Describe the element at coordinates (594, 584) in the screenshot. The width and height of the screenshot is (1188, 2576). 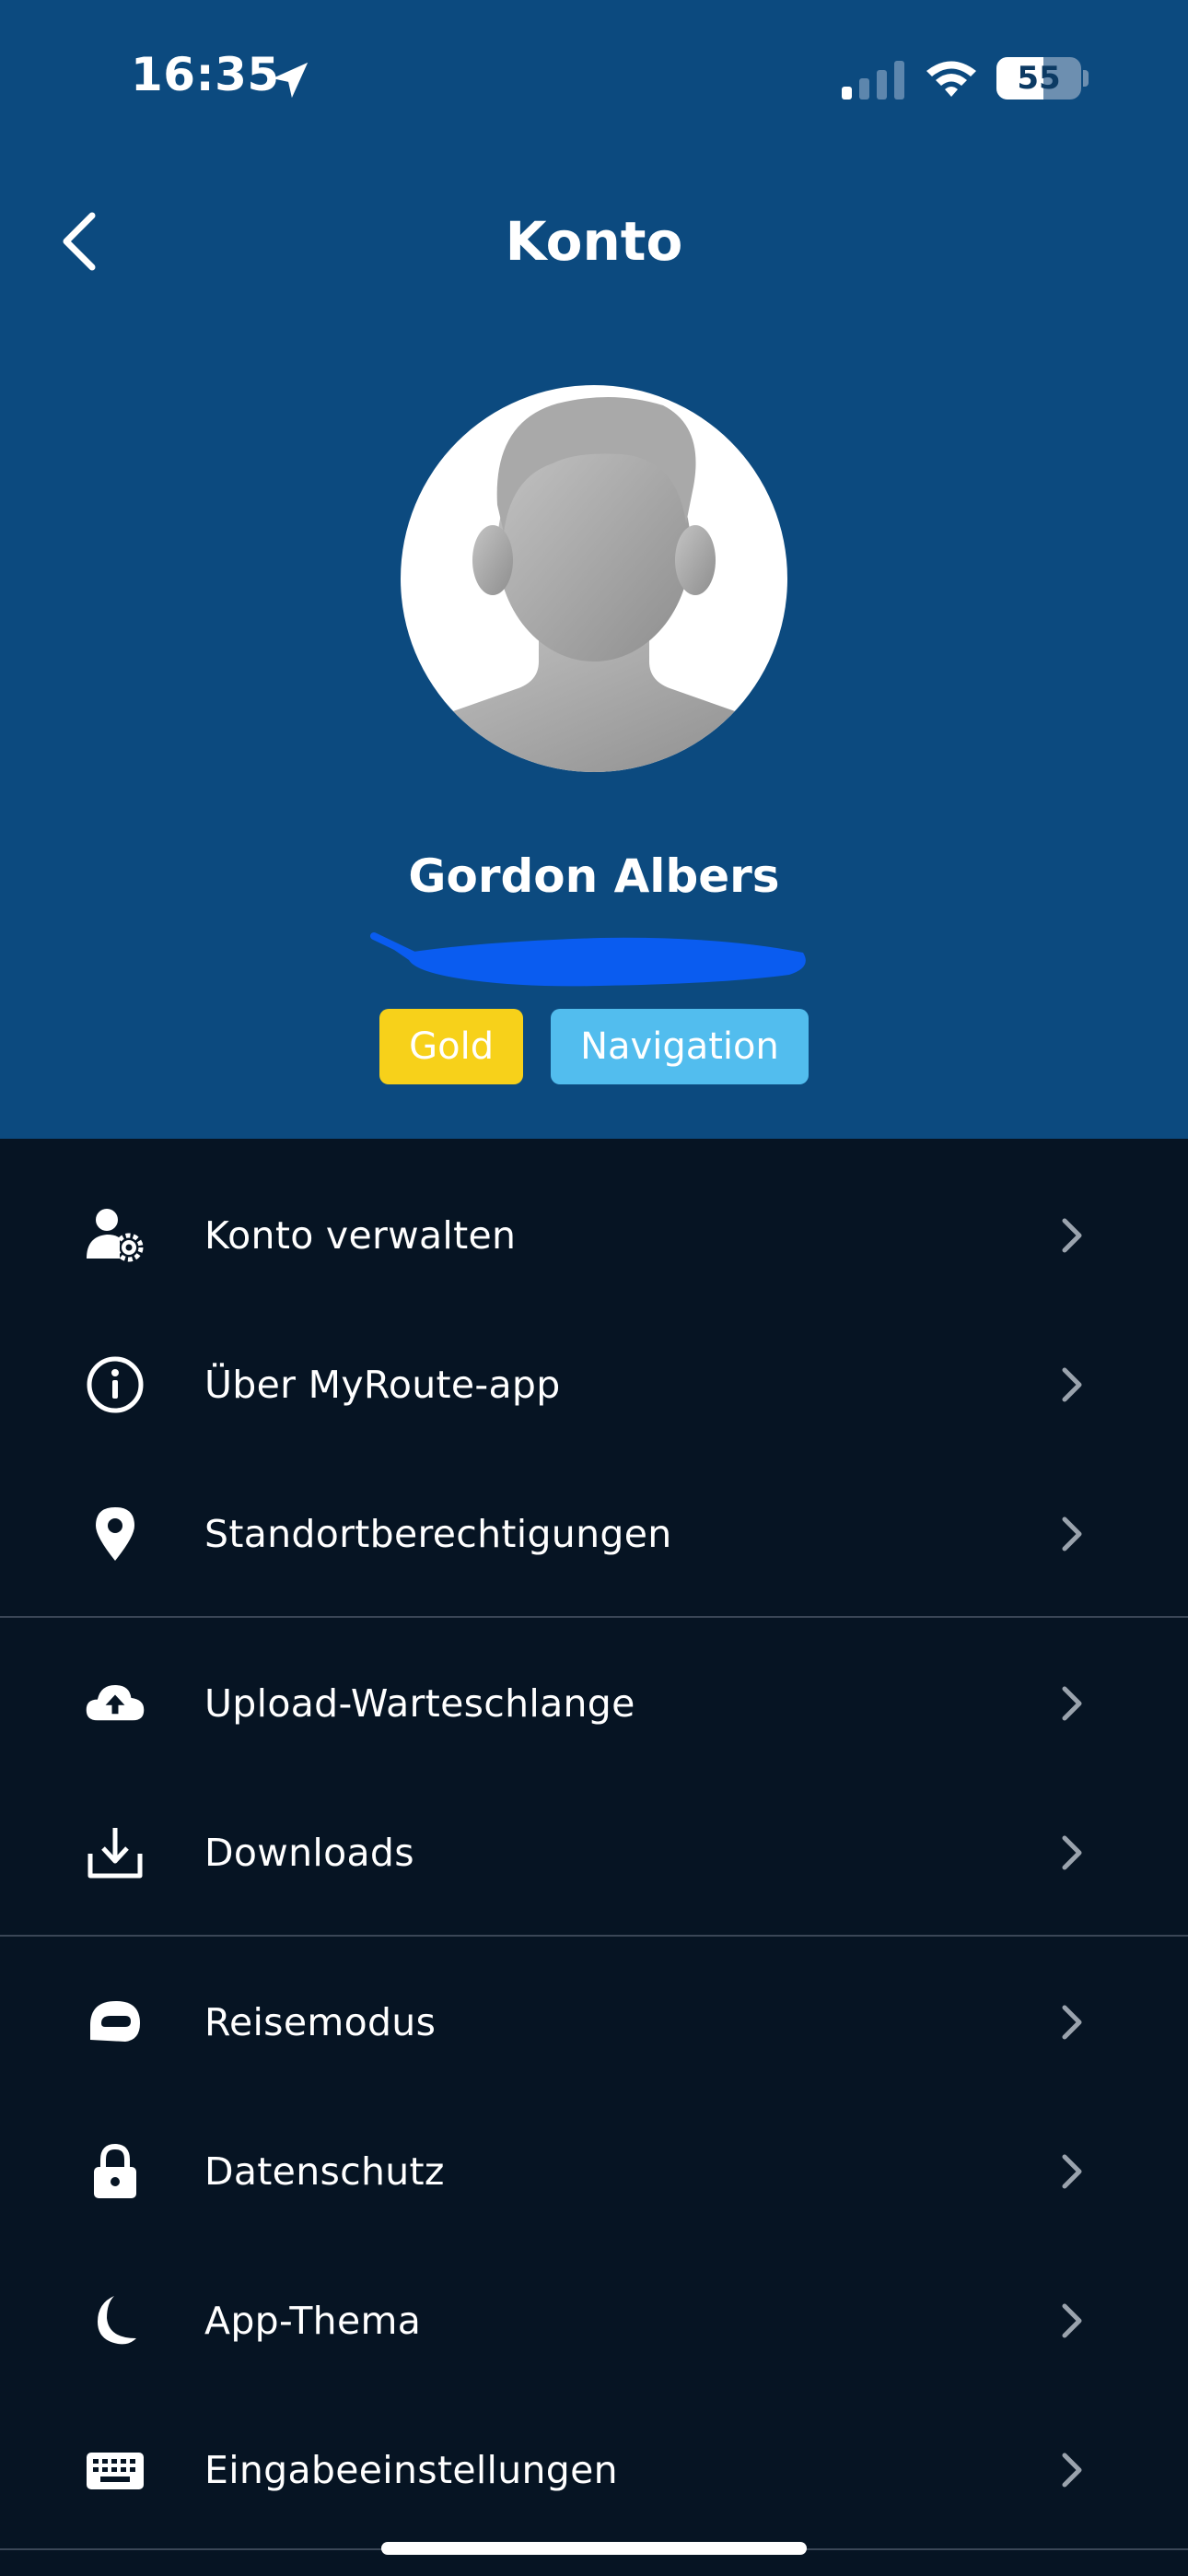
I see `default-person-avatar` at that location.